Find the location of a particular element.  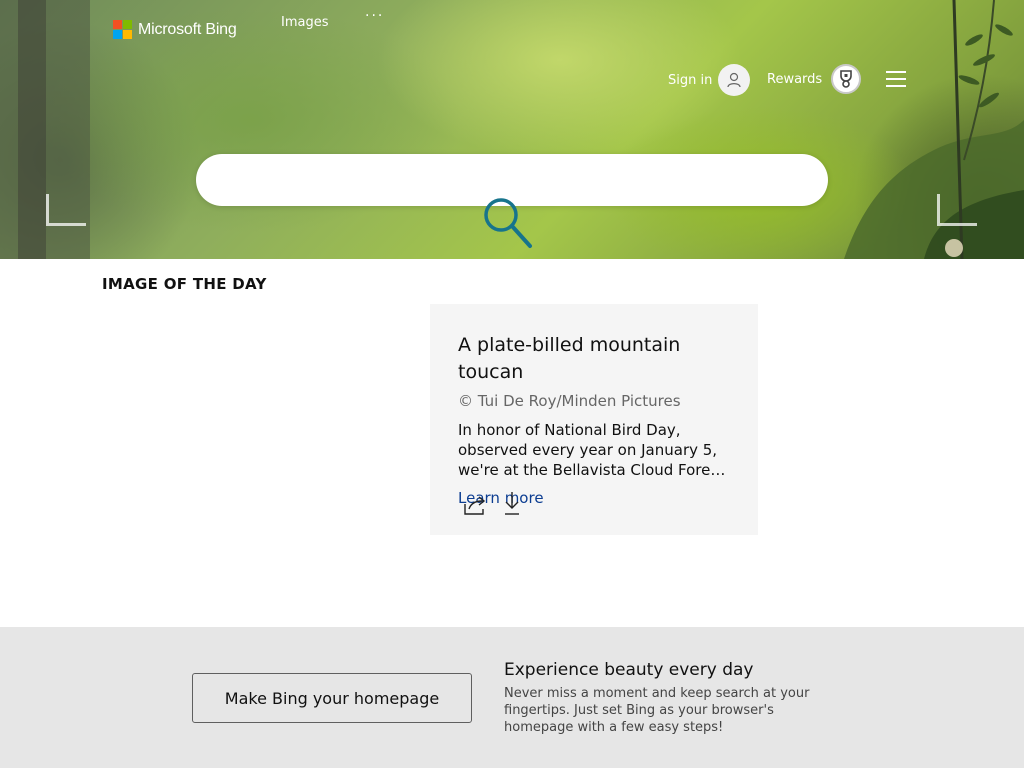

download-icon is located at coordinates (512, 503).